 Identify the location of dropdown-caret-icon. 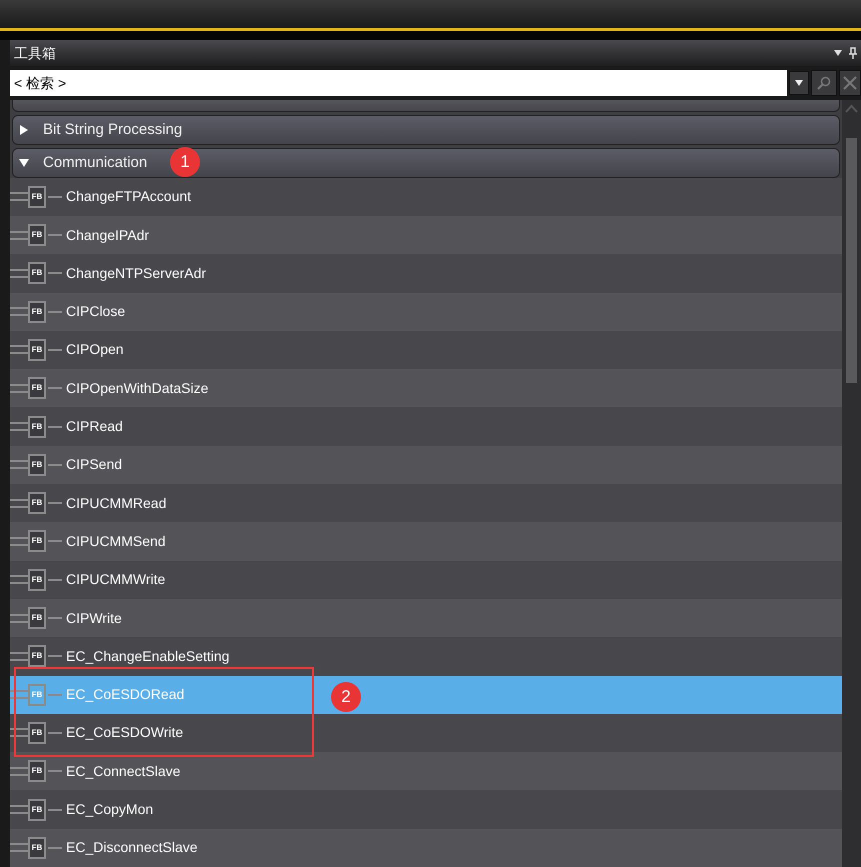
(838, 53).